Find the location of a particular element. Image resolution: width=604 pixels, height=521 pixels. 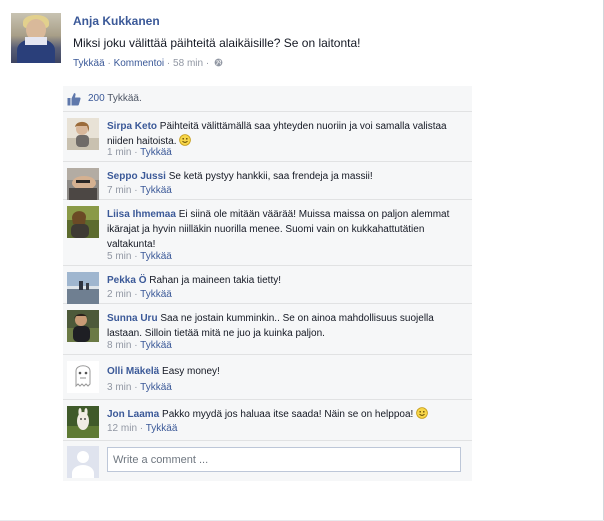

post-like-link: Tykkää is located at coordinates (89, 63).